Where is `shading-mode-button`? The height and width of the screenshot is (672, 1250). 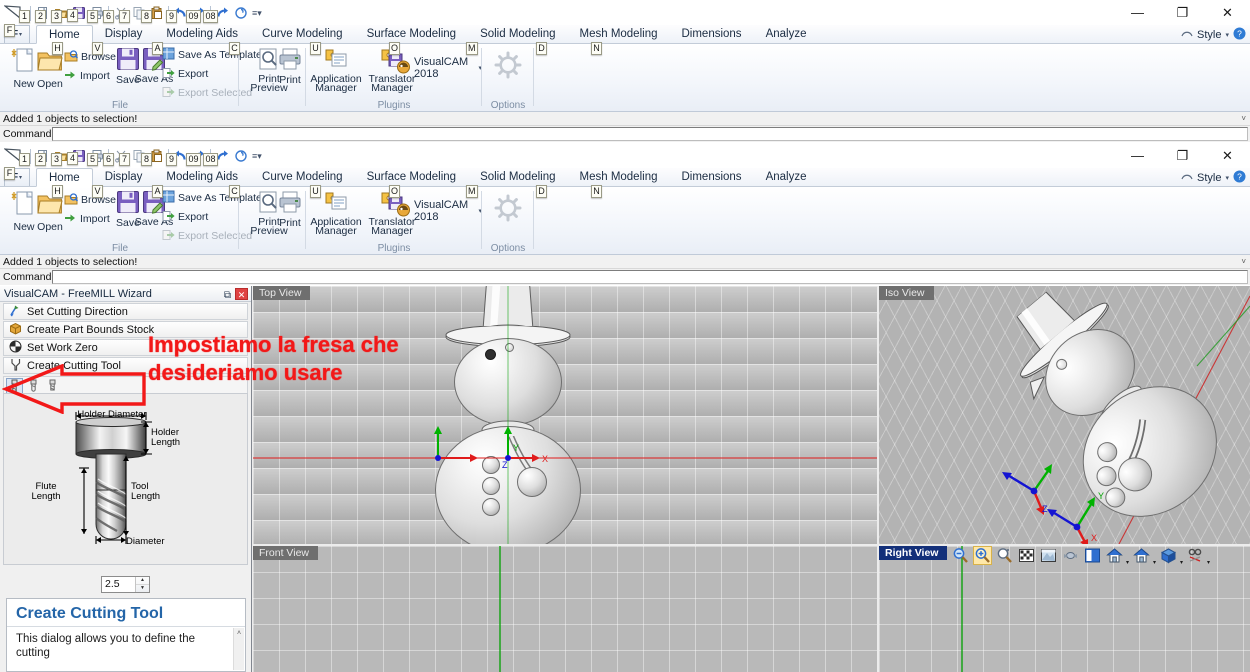 shading-mode-button is located at coordinates (1168, 555).